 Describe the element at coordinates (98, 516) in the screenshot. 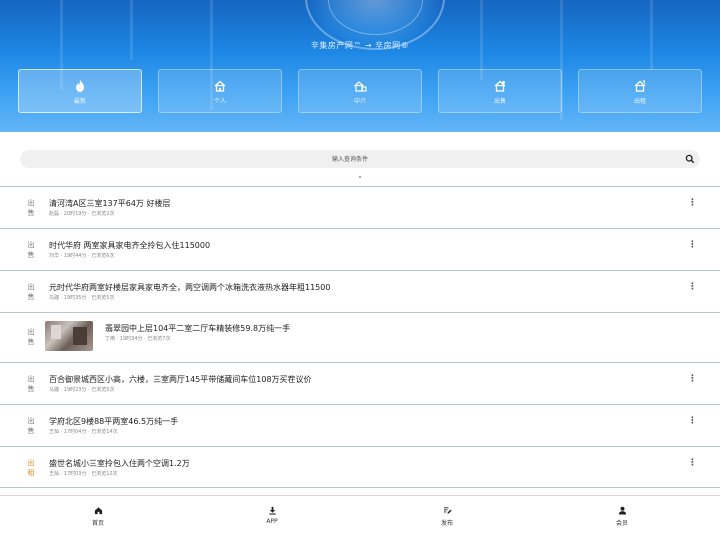

I see `nav-home: 首页` at that location.